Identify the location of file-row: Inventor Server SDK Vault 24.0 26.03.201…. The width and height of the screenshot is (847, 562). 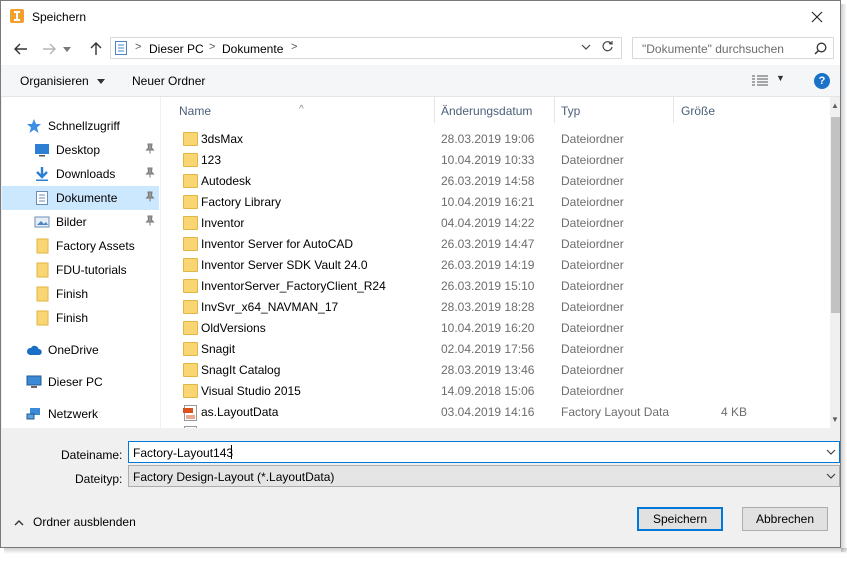
(495, 265).